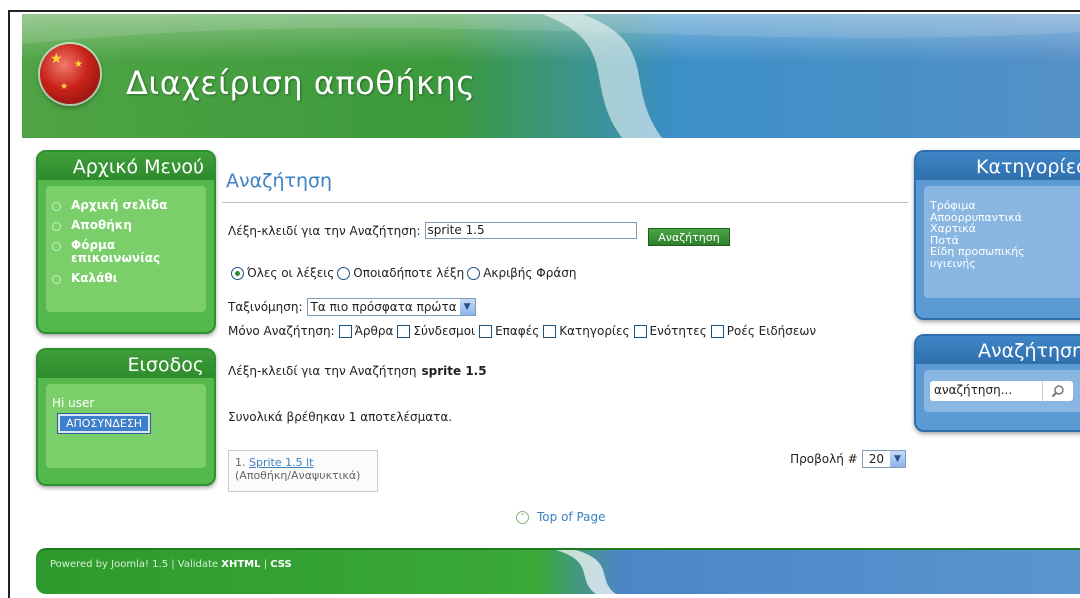 This screenshot has height=598, width=1080. What do you see at coordinates (550, 331) in the screenshot?
I see `checkbox-categories` at bounding box center [550, 331].